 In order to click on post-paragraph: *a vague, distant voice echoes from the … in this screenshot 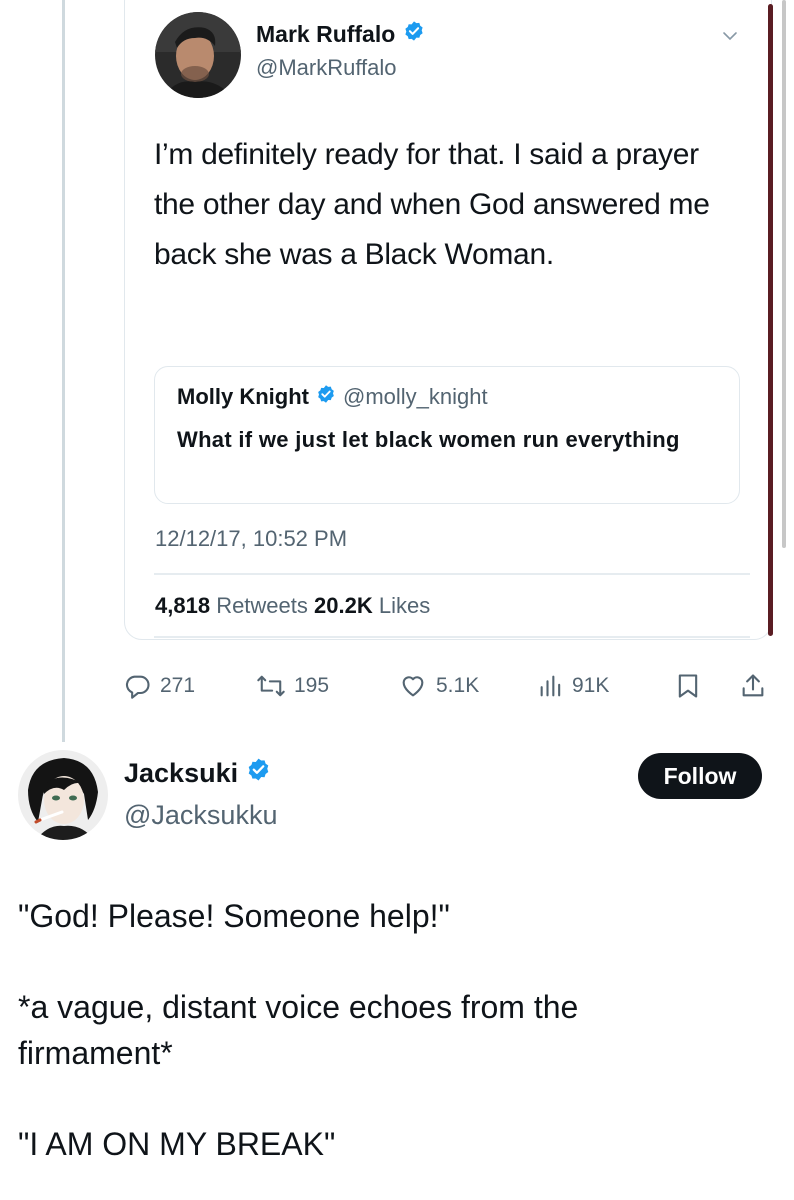, I will do `click(298, 1030)`.